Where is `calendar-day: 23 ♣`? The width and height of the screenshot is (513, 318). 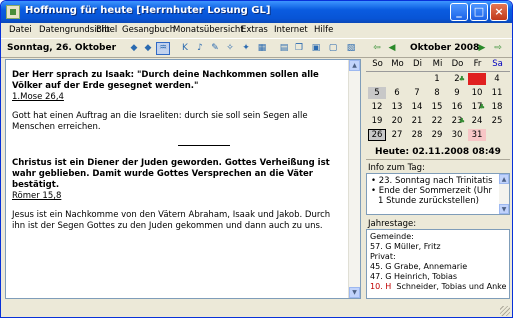 calendar-day: 23 ♣ is located at coordinates (457, 121).